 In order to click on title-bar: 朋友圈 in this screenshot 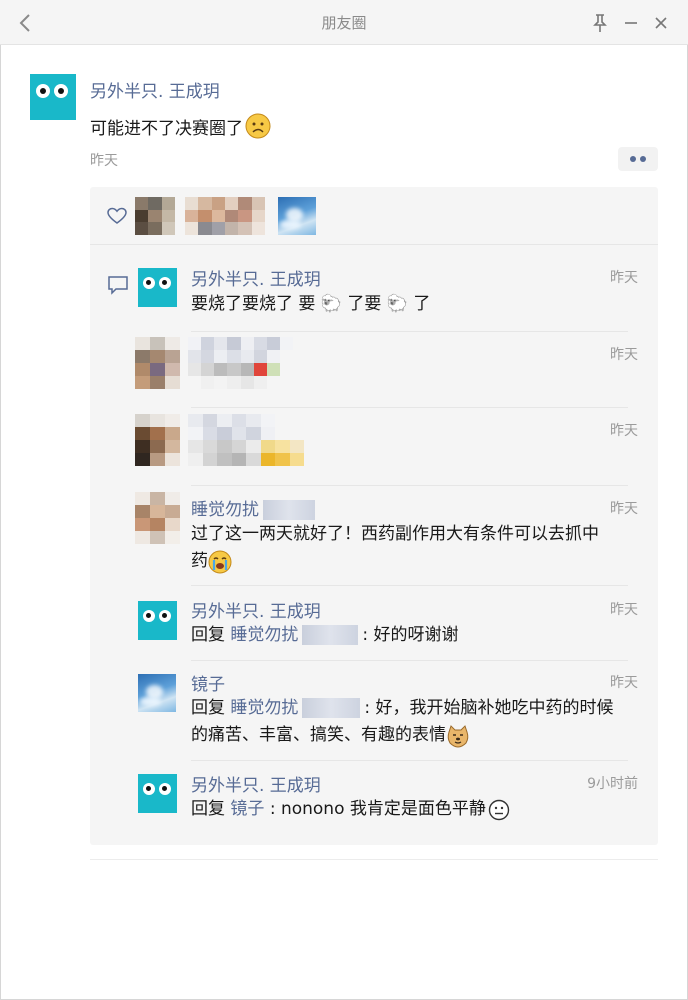, I will do `click(344, 22)`.